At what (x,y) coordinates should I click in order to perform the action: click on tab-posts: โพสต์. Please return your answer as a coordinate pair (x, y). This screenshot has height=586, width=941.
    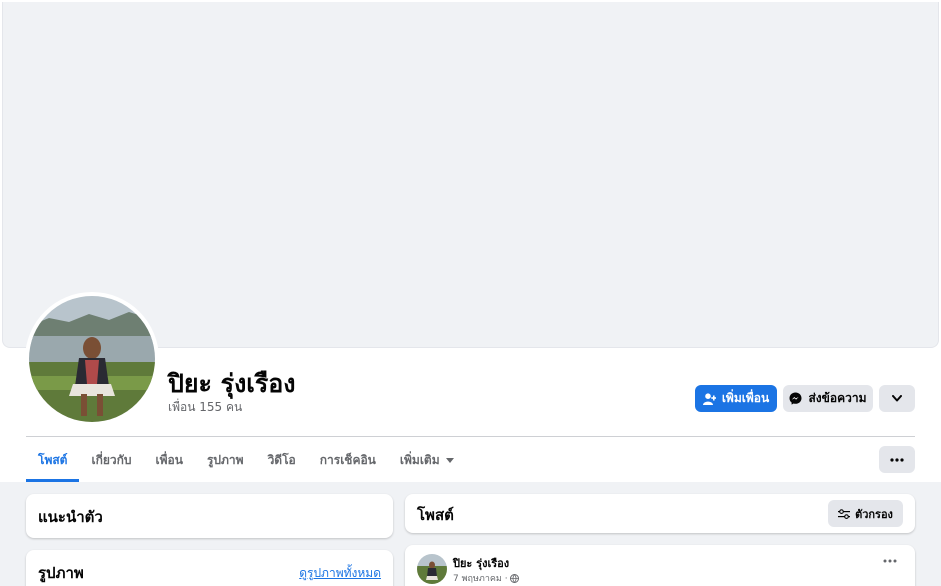
    Looking at the image, I should click on (53, 460).